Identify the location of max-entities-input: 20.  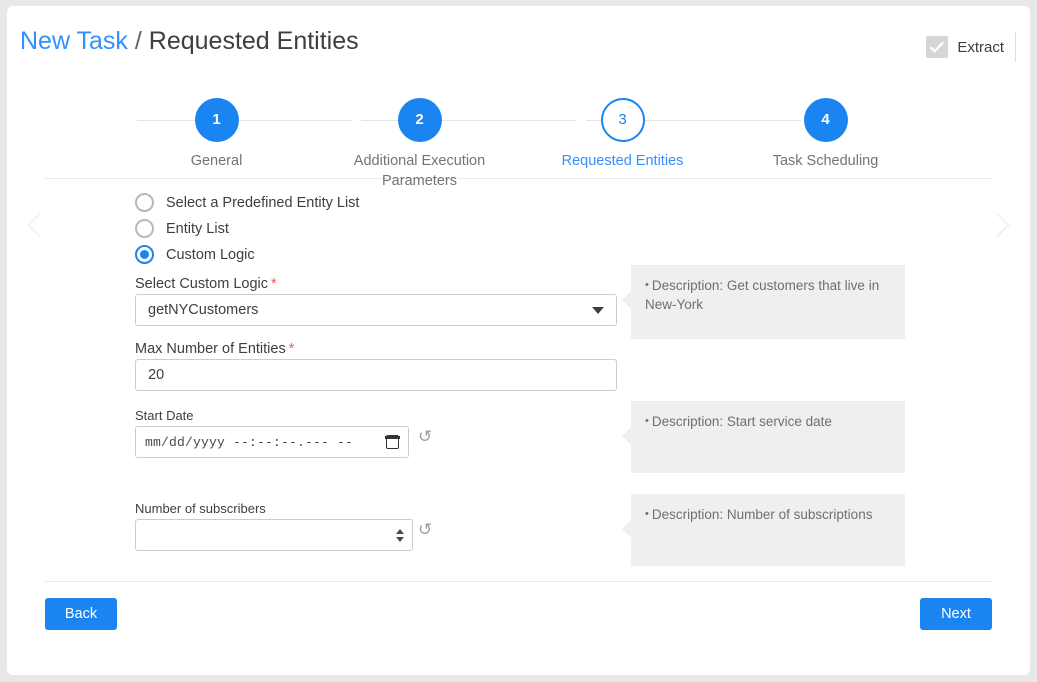
(376, 375).